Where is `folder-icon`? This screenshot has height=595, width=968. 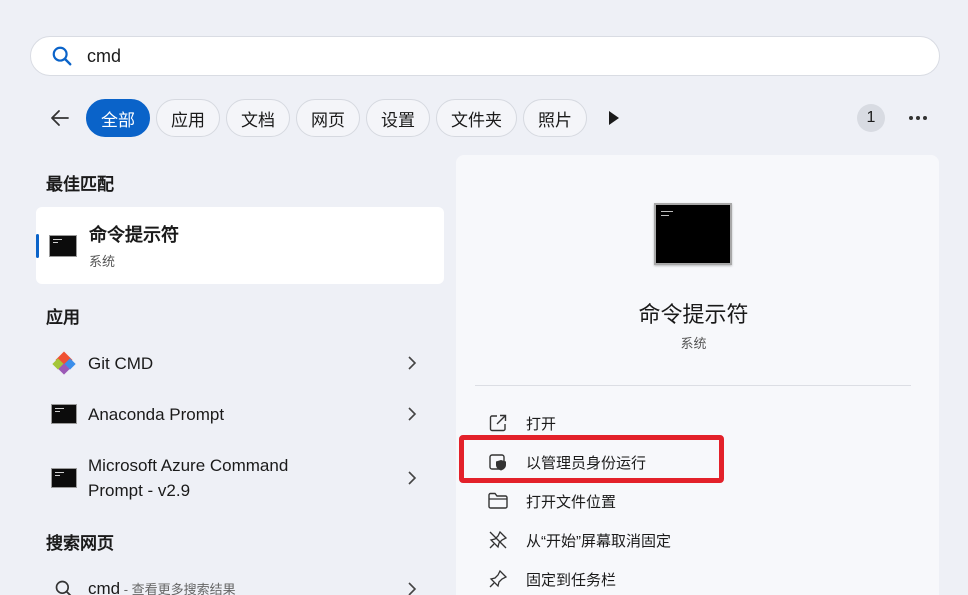 folder-icon is located at coordinates (498, 501).